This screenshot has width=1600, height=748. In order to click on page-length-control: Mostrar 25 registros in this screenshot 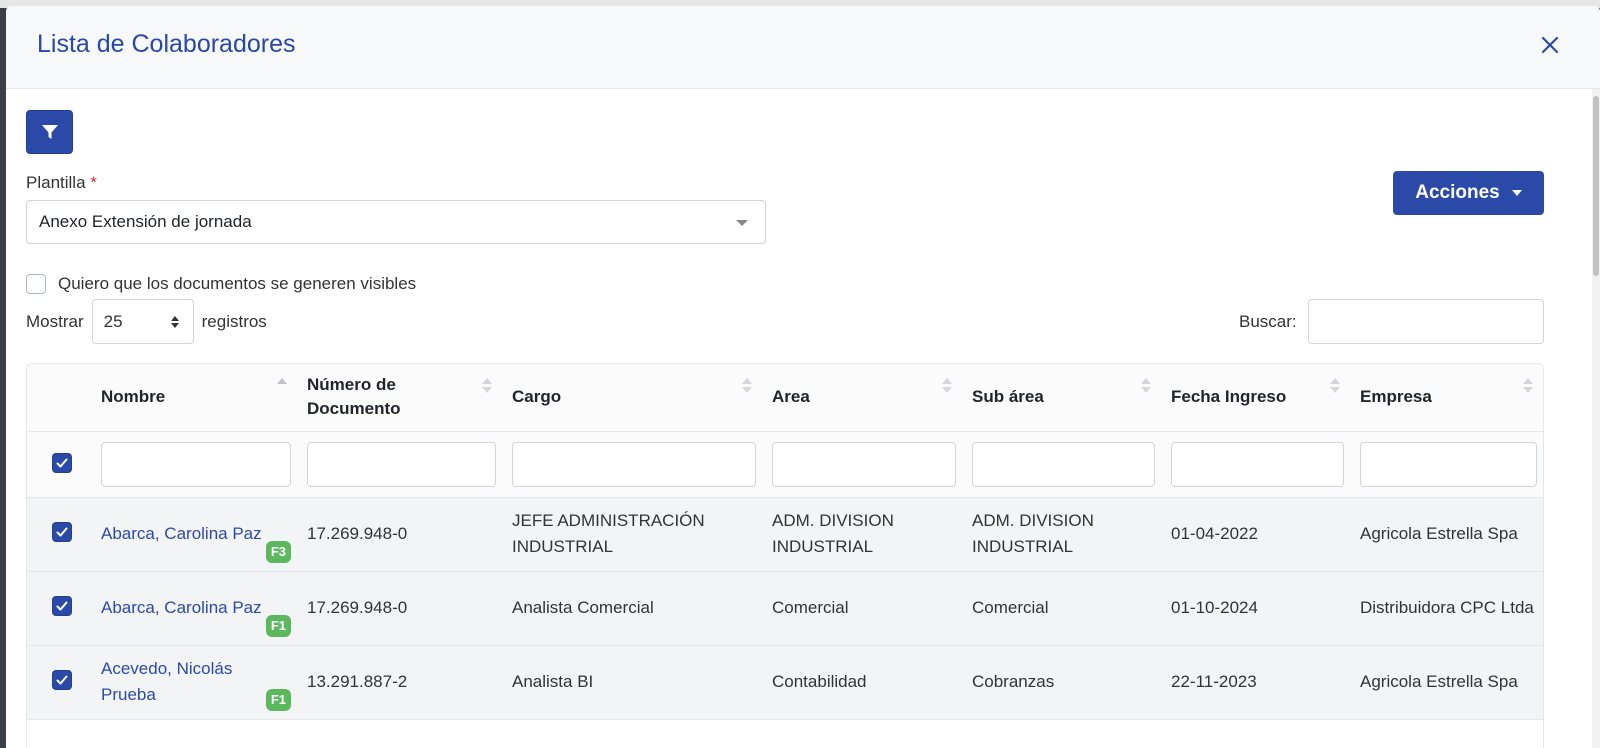, I will do `click(146, 321)`.